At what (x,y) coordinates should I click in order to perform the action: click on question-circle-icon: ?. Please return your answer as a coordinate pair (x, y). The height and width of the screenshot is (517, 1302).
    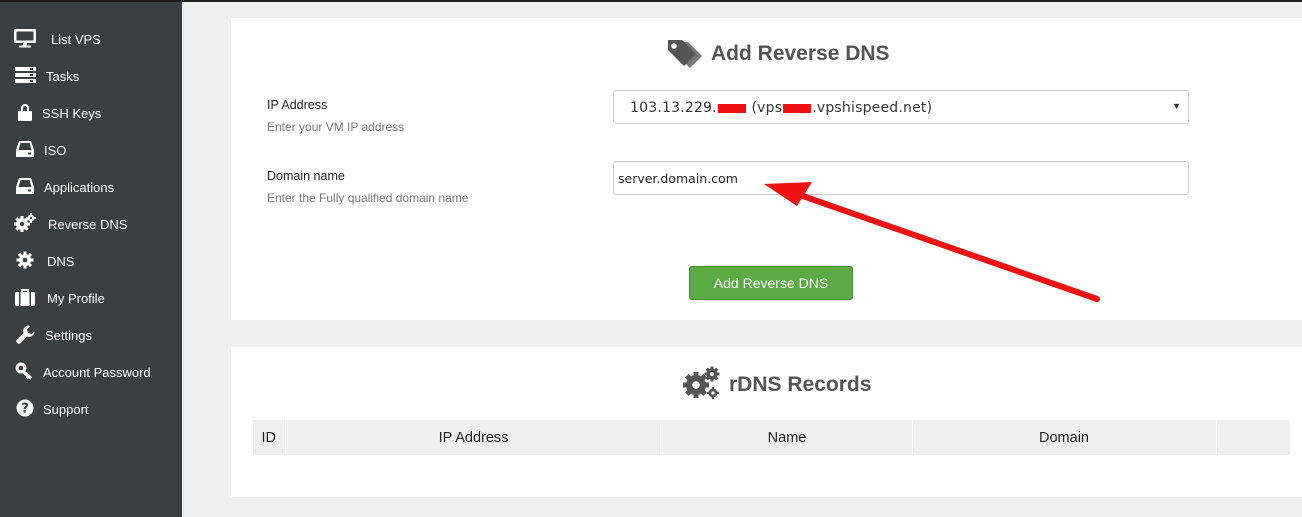
    Looking at the image, I should click on (25, 408).